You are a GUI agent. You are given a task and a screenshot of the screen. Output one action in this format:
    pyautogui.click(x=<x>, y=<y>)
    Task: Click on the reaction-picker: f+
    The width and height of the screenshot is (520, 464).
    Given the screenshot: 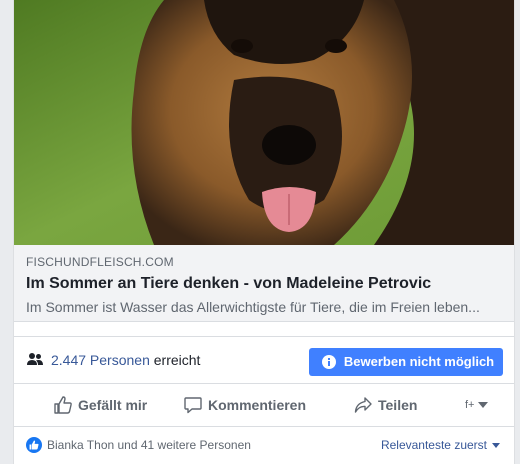 What is the action you would take?
    pyautogui.click(x=477, y=405)
    